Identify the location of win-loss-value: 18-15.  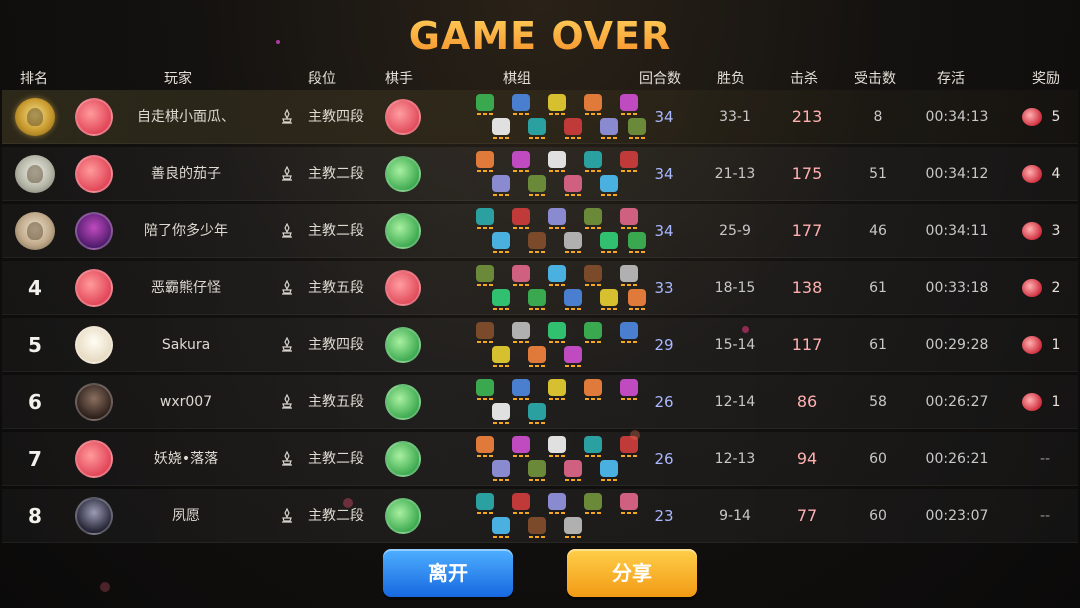
(735, 288).